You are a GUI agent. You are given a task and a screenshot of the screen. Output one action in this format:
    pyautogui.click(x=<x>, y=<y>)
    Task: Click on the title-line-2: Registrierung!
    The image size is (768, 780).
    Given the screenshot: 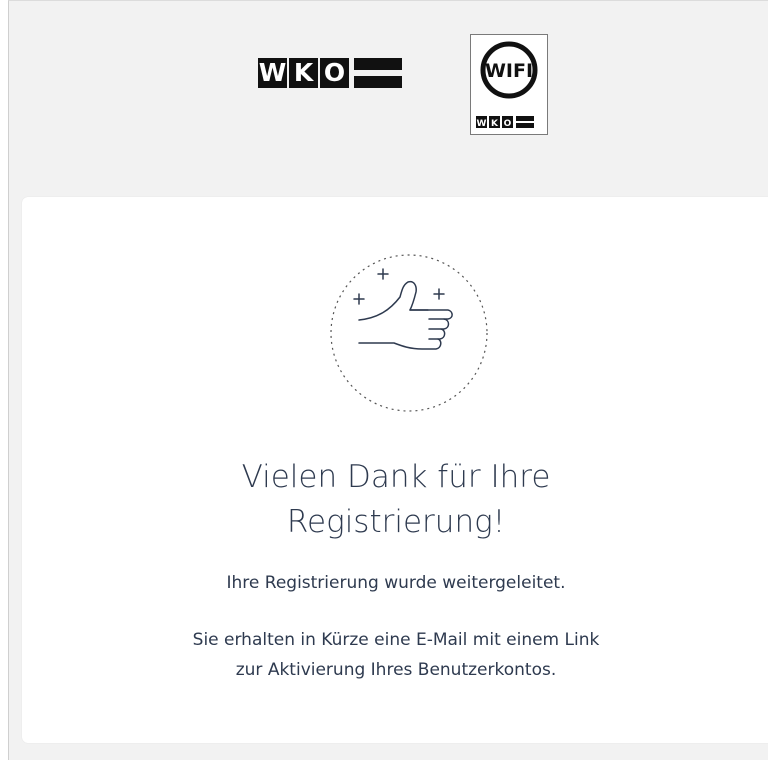 What is the action you would take?
    pyautogui.click(x=396, y=522)
    